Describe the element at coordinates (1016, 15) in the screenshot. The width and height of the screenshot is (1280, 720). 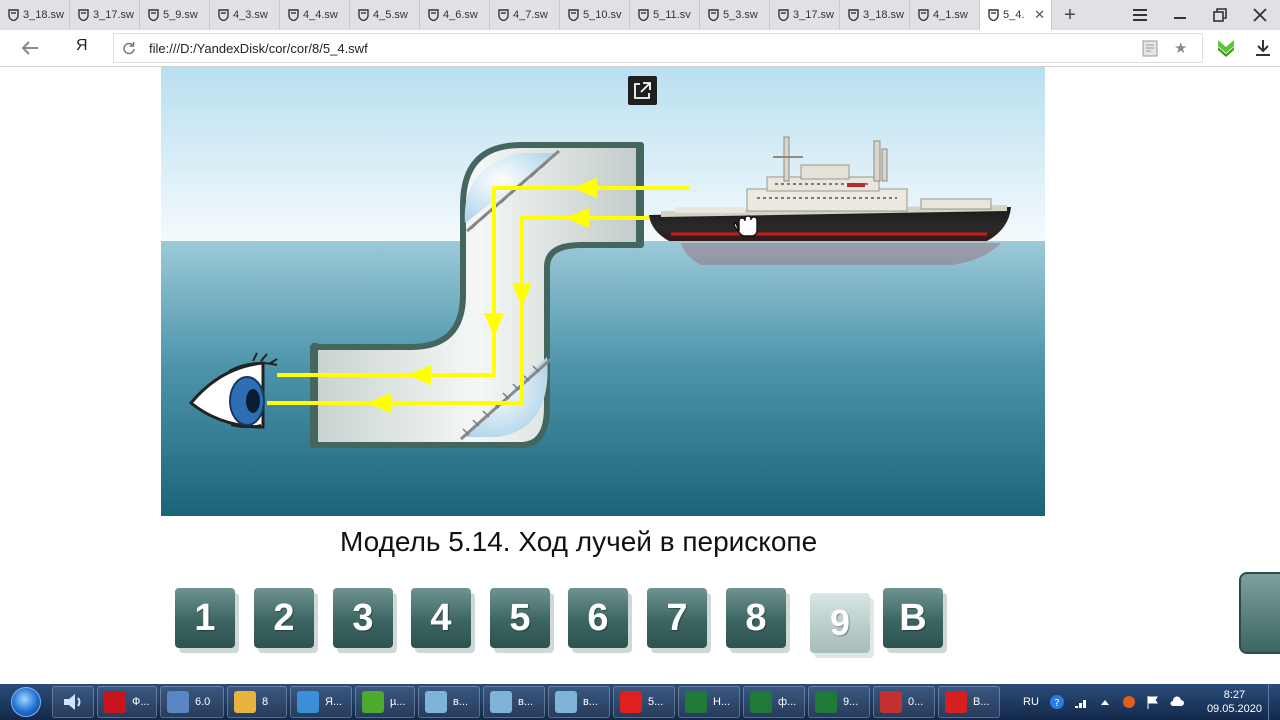
I see `tab-active: 5_4. ✕` at that location.